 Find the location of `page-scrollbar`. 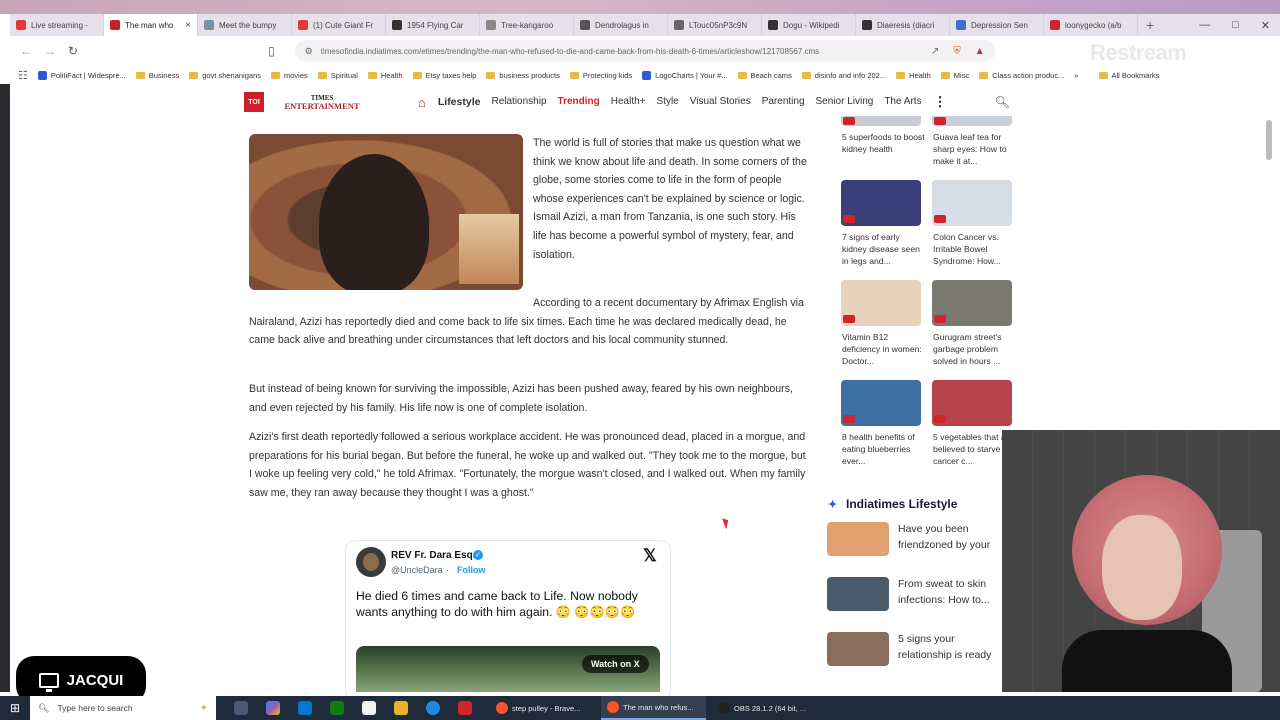

page-scrollbar is located at coordinates (1269, 140).